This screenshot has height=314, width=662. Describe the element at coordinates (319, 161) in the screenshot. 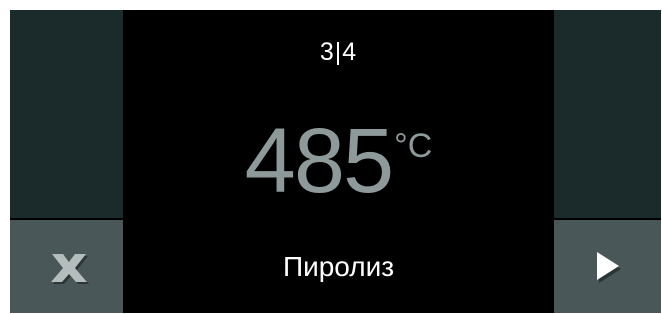

I see `temperature-value: 485` at that location.